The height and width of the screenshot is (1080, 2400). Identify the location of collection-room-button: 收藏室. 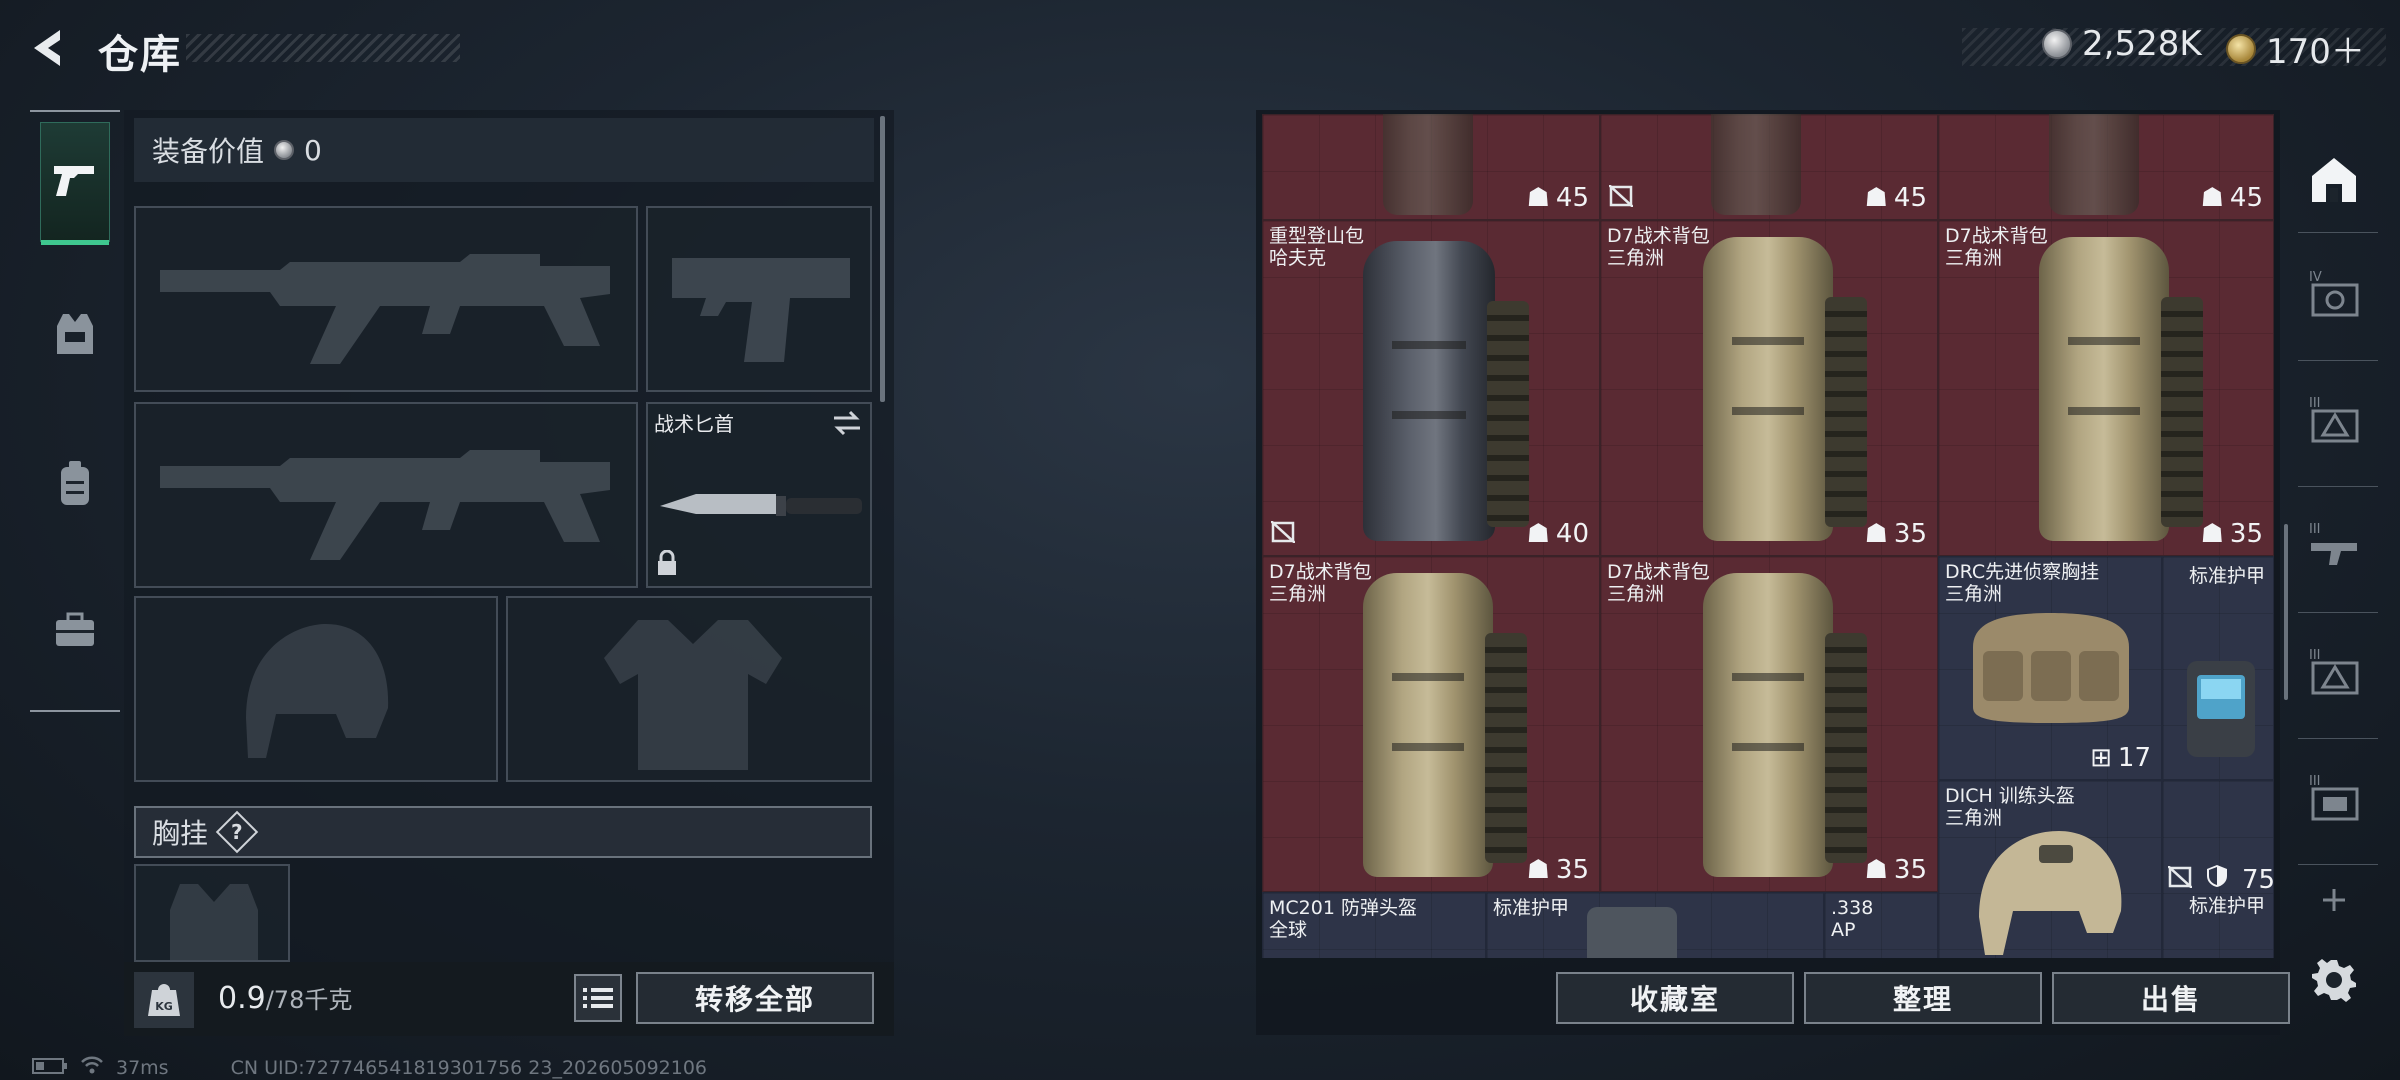
(1675, 998).